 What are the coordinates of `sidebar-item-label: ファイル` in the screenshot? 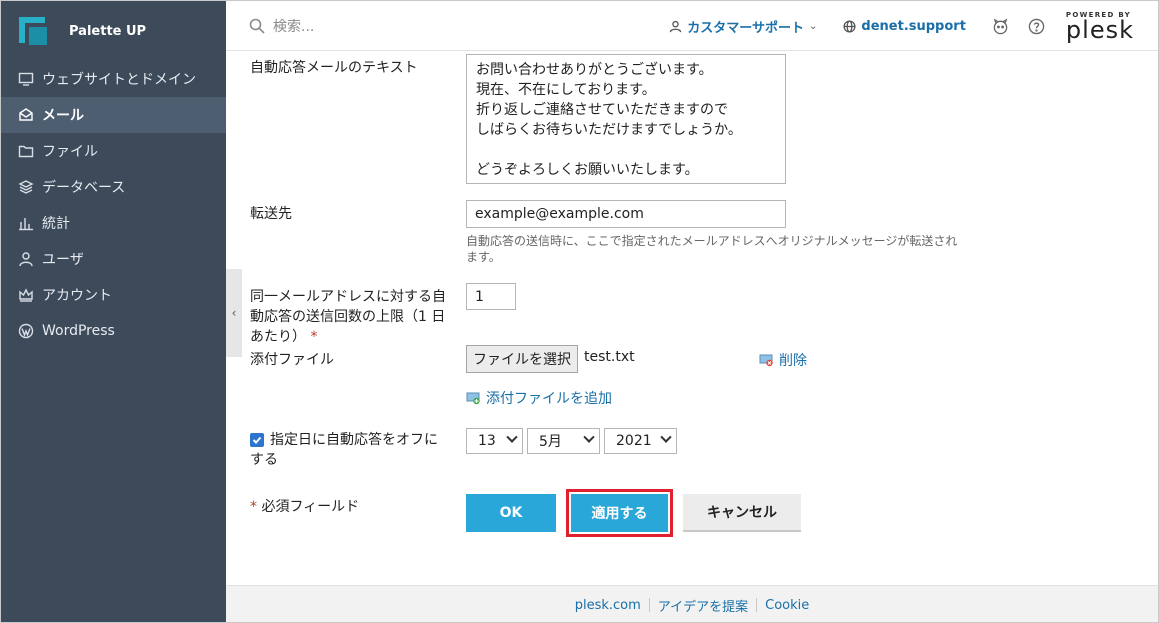 It's located at (70, 152).